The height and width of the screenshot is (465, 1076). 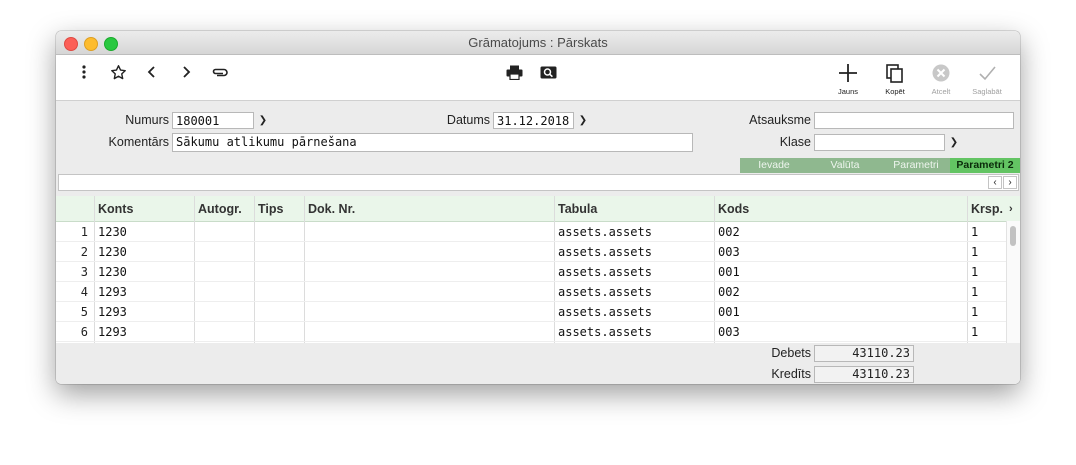 I want to click on cancel-button-label: Atcelt, so click(x=941, y=91).